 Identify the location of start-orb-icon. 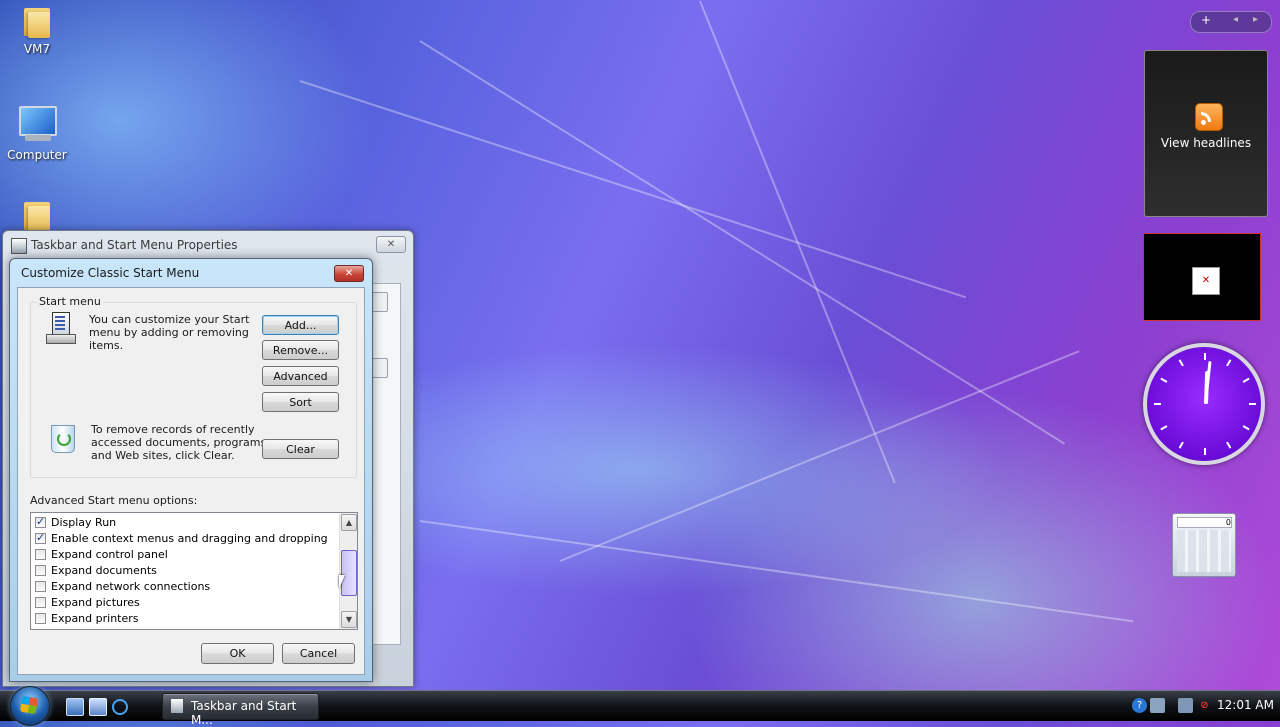
(30, 706).